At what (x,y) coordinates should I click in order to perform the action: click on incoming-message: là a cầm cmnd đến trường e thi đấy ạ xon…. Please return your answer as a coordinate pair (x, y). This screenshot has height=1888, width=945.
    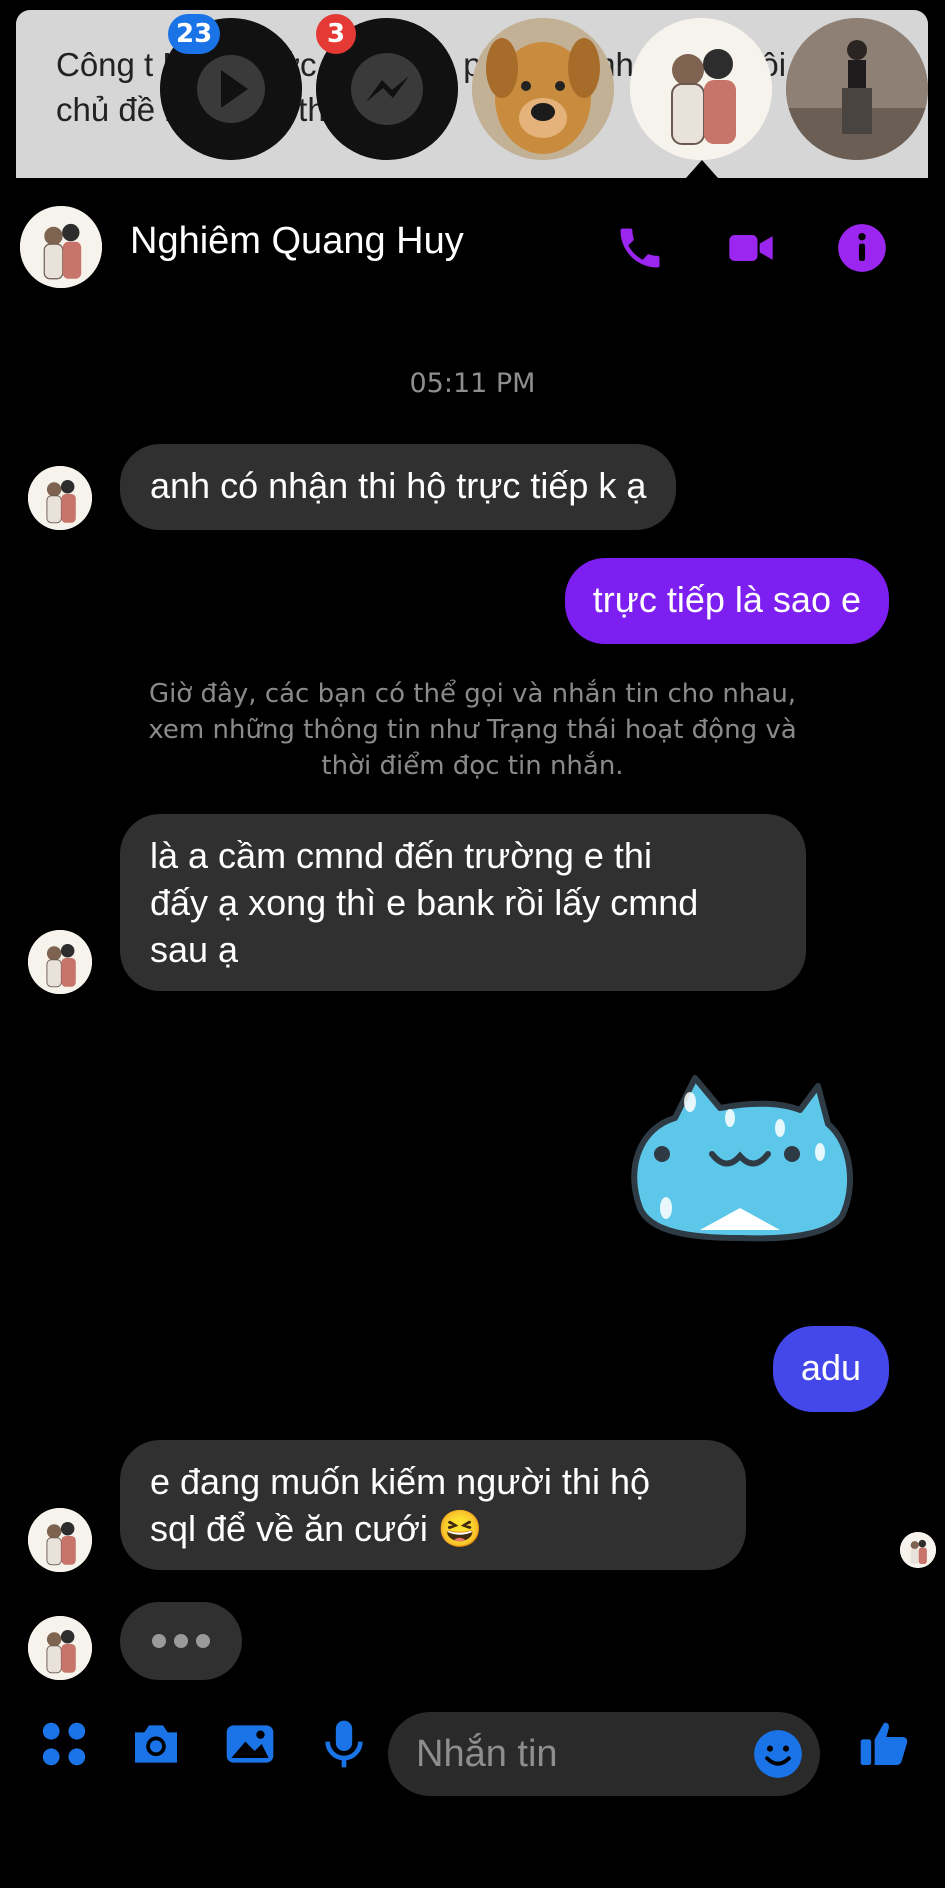
    Looking at the image, I should click on (463, 902).